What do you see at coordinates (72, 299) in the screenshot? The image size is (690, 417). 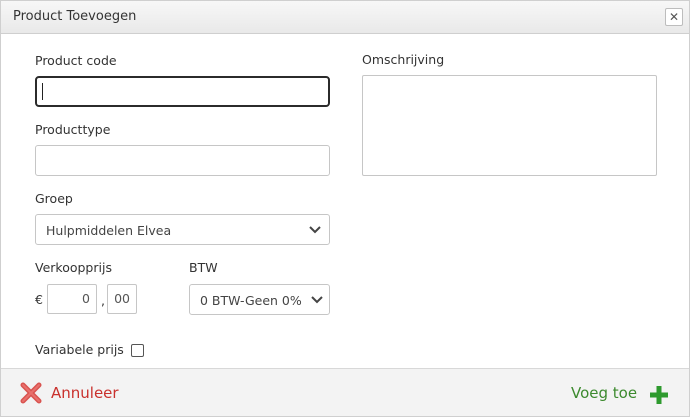 I see `price-euros-input: 0` at bounding box center [72, 299].